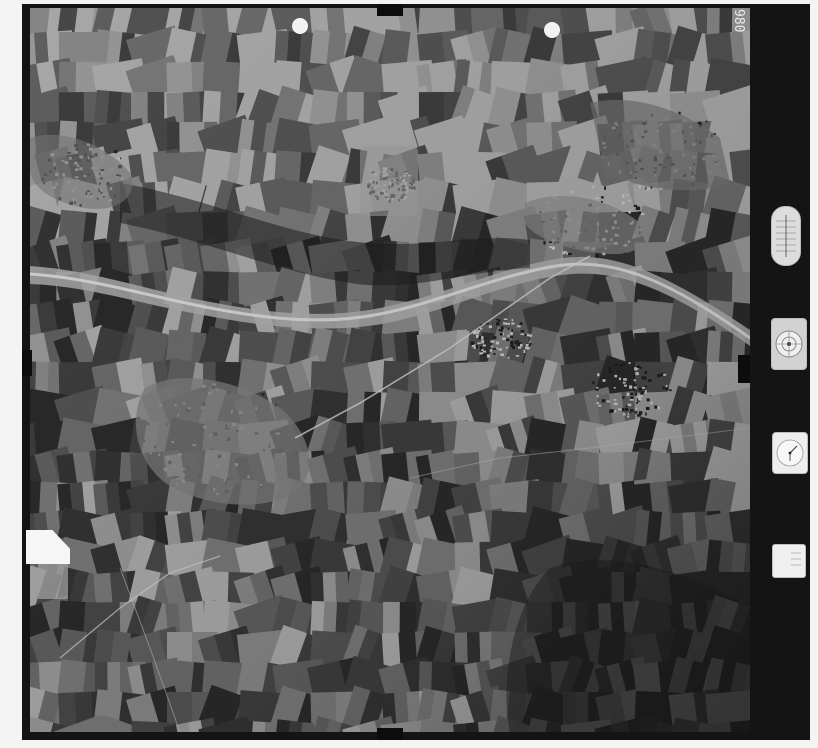 This screenshot has height=748, width=818. I want to click on level-bubble-icon, so click(790, 453).